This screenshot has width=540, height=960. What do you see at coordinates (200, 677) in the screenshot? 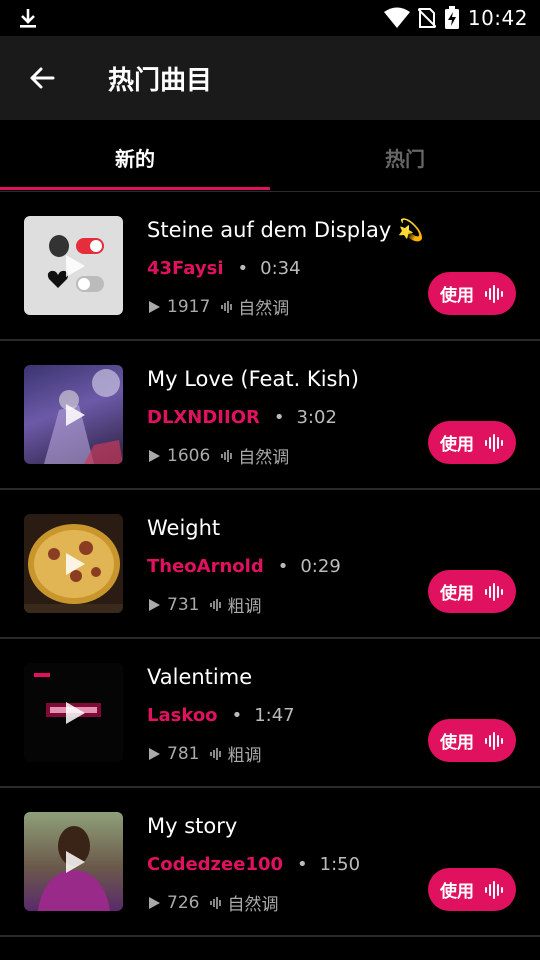
I see `song-title: Valentime` at bounding box center [200, 677].